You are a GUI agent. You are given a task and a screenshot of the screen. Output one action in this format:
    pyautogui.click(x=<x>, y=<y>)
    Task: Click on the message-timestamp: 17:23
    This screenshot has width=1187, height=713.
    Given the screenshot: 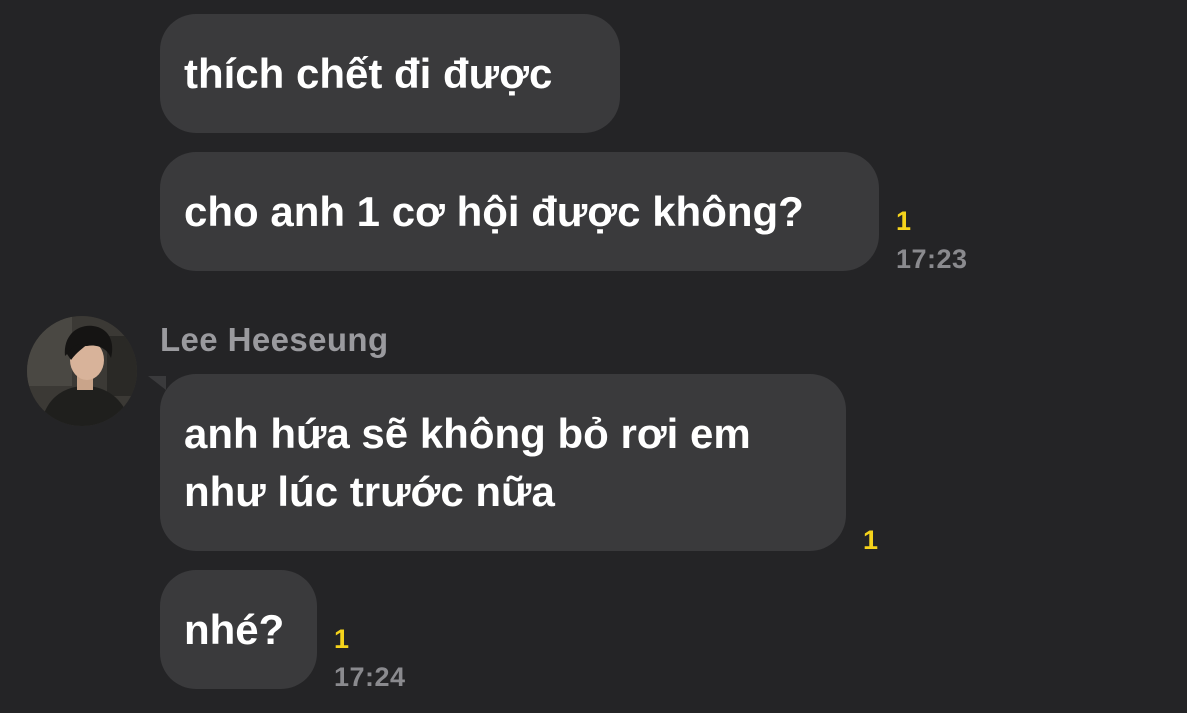 What is the action you would take?
    pyautogui.click(x=932, y=259)
    